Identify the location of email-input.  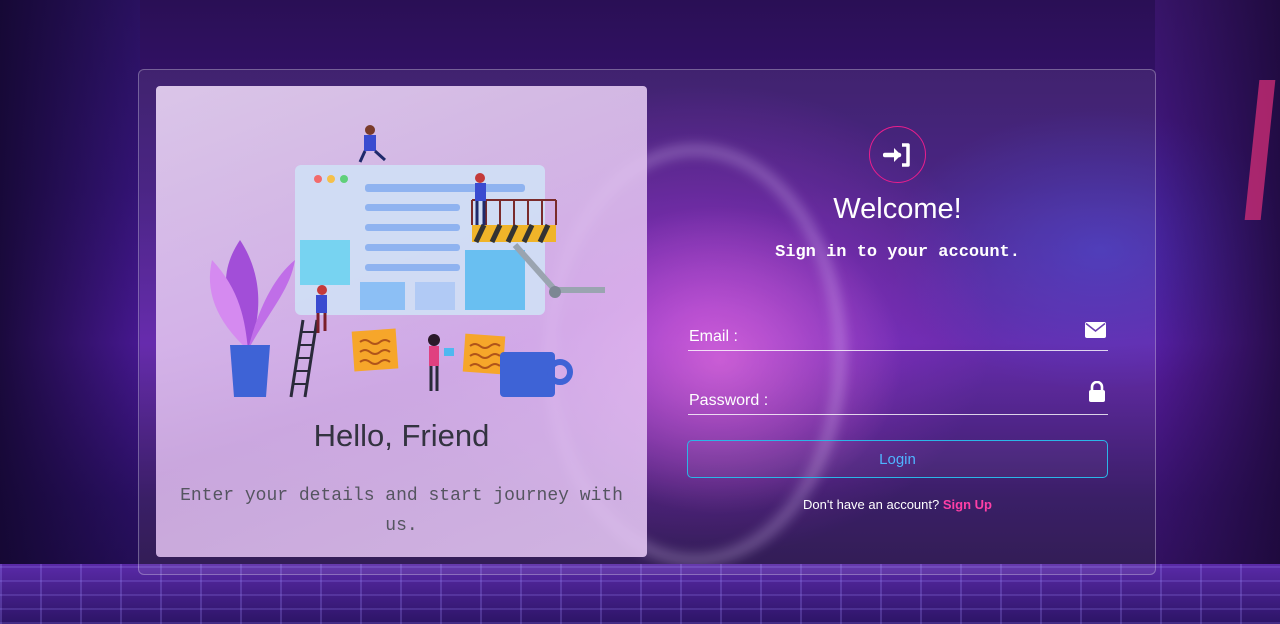
(883, 336).